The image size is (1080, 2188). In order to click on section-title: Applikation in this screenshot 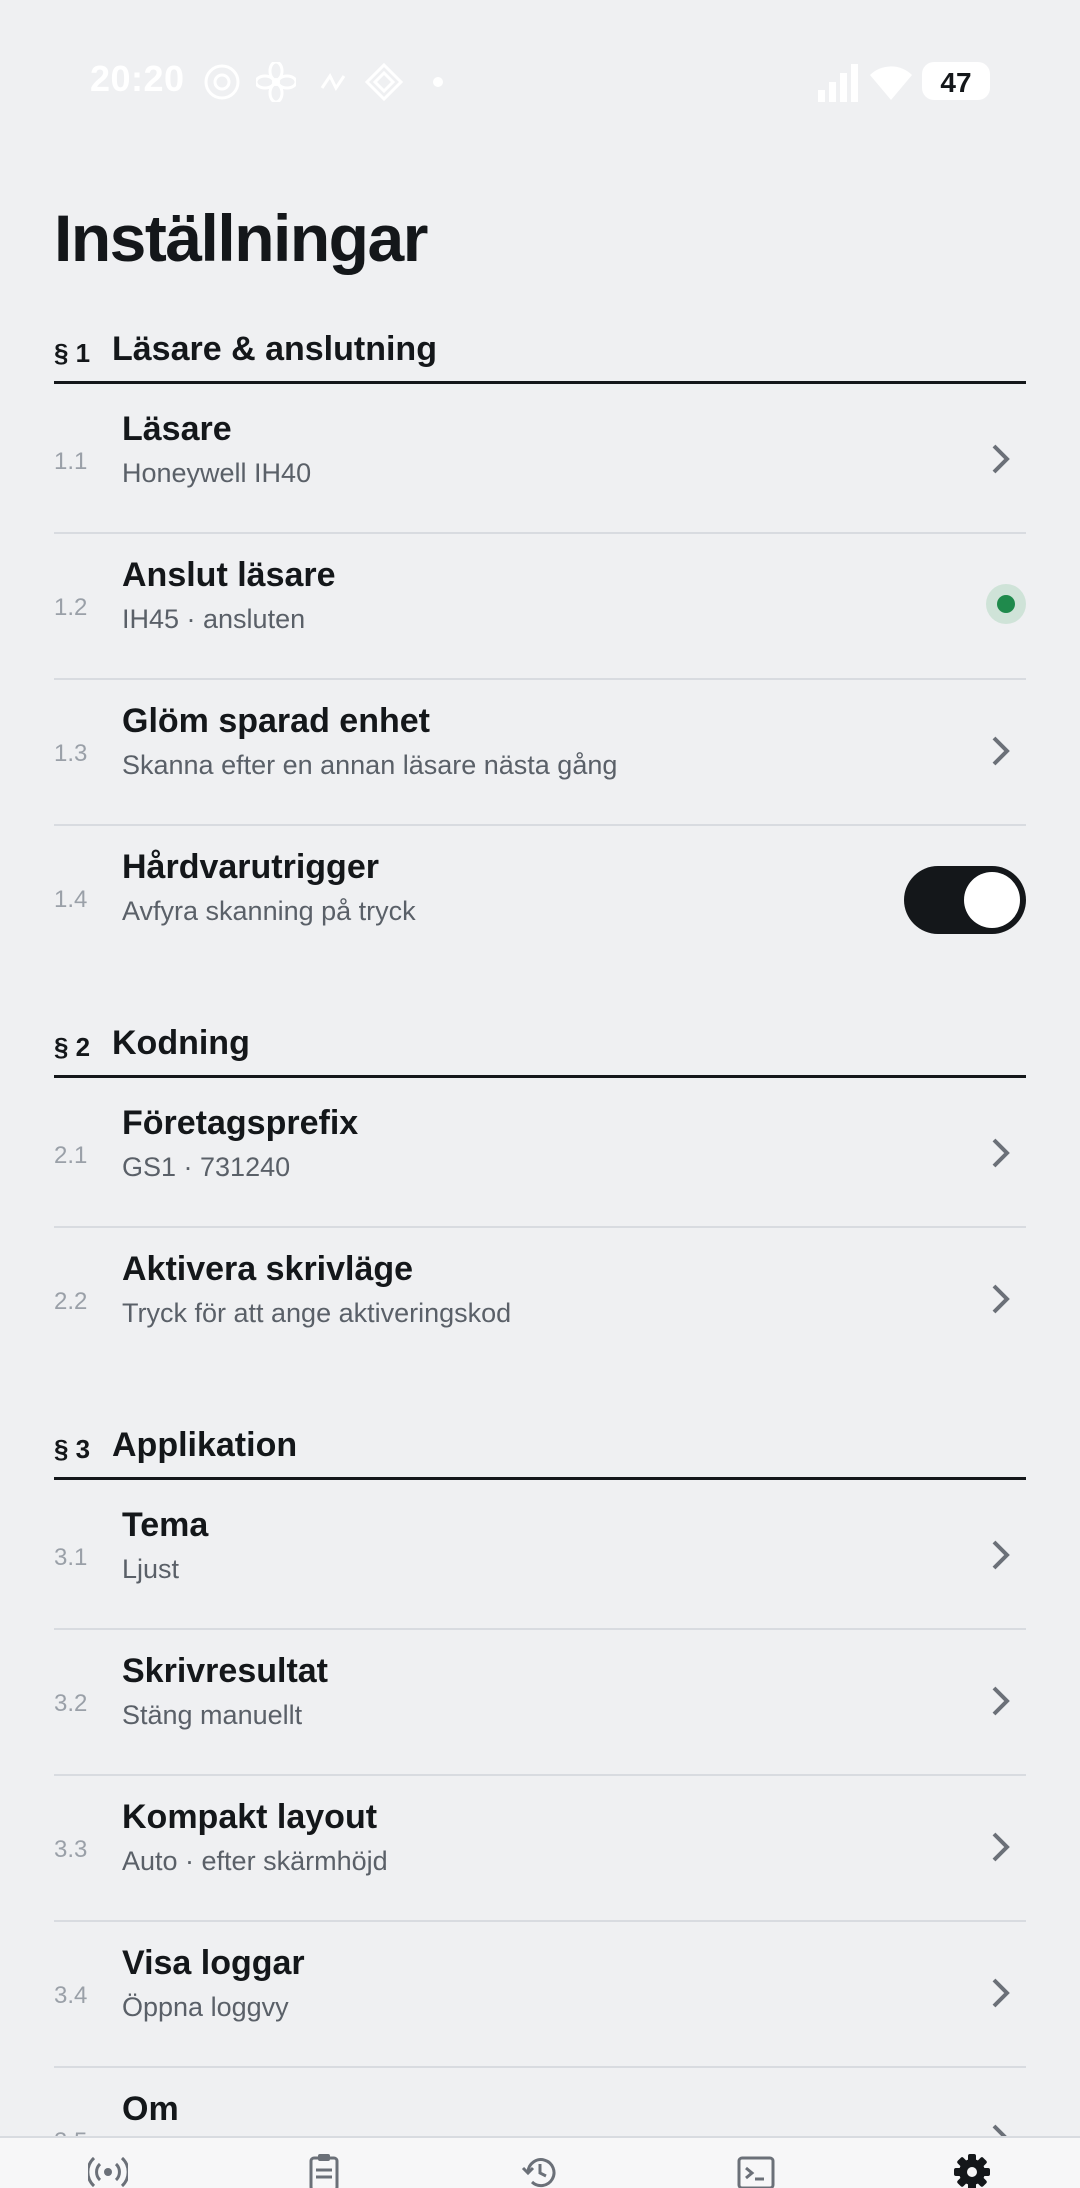, I will do `click(205, 1445)`.